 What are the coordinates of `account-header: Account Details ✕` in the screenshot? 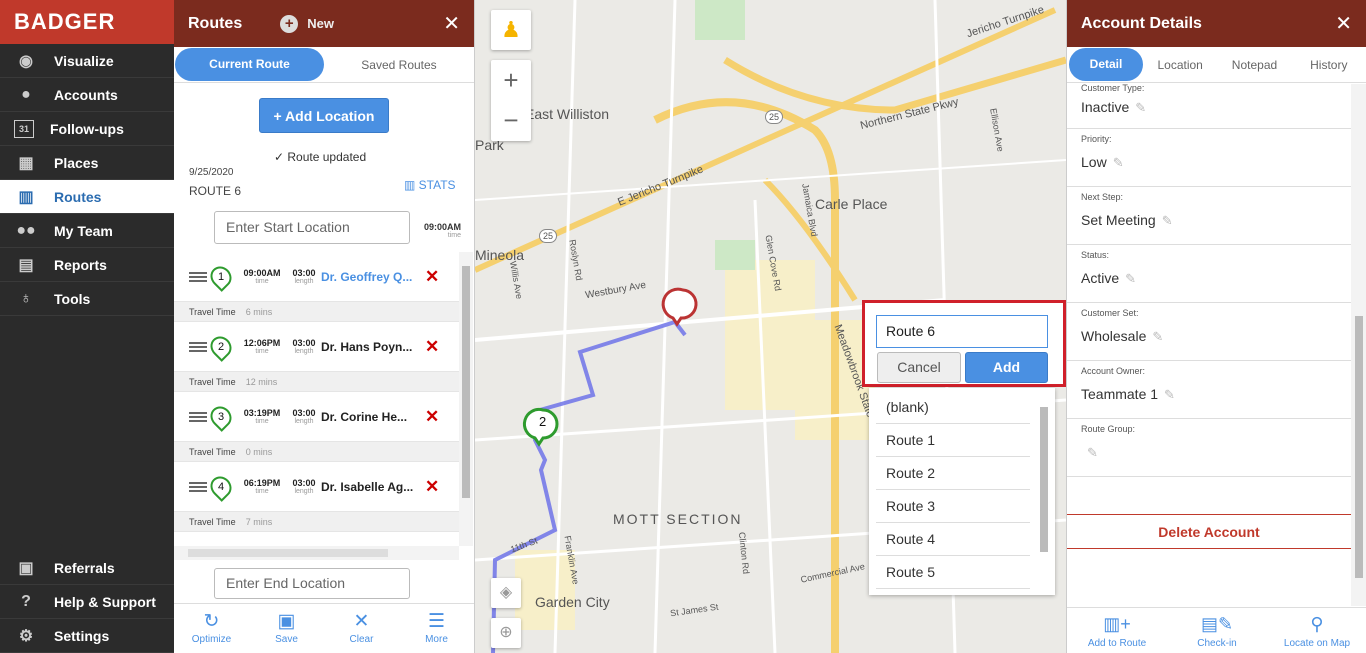 It's located at (1216, 23).